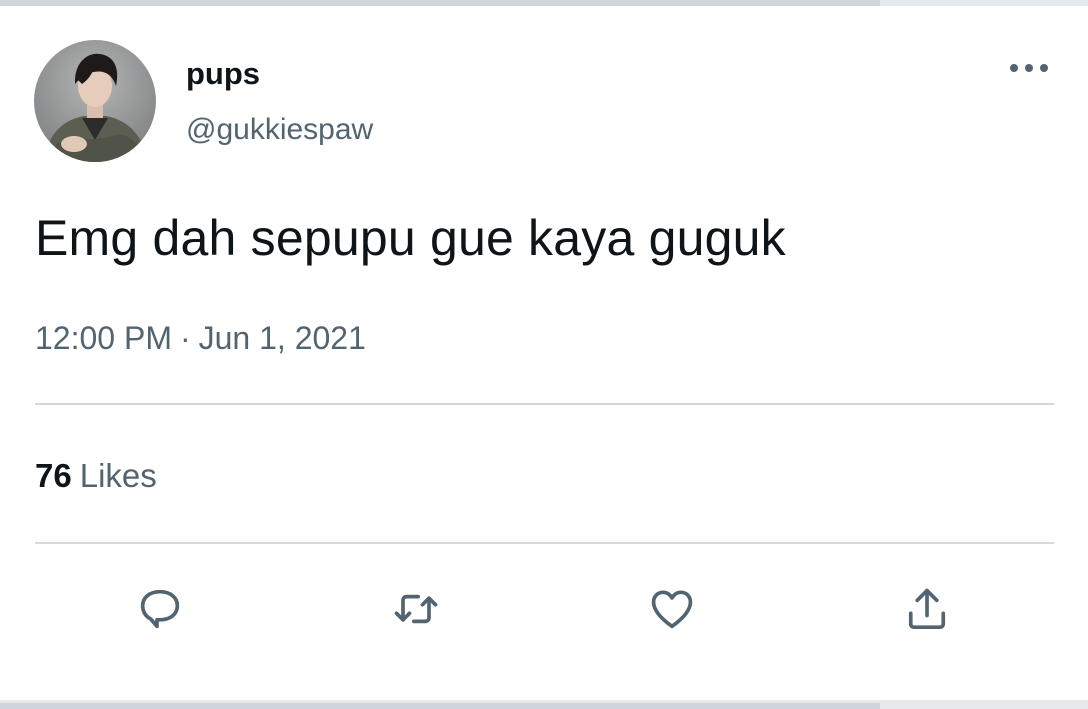 The image size is (1088, 709). What do you see at coordinates (279, 130) in the screenshot?
I see `user-handle: @gukkiespaw` at bounding box center [279, 130].